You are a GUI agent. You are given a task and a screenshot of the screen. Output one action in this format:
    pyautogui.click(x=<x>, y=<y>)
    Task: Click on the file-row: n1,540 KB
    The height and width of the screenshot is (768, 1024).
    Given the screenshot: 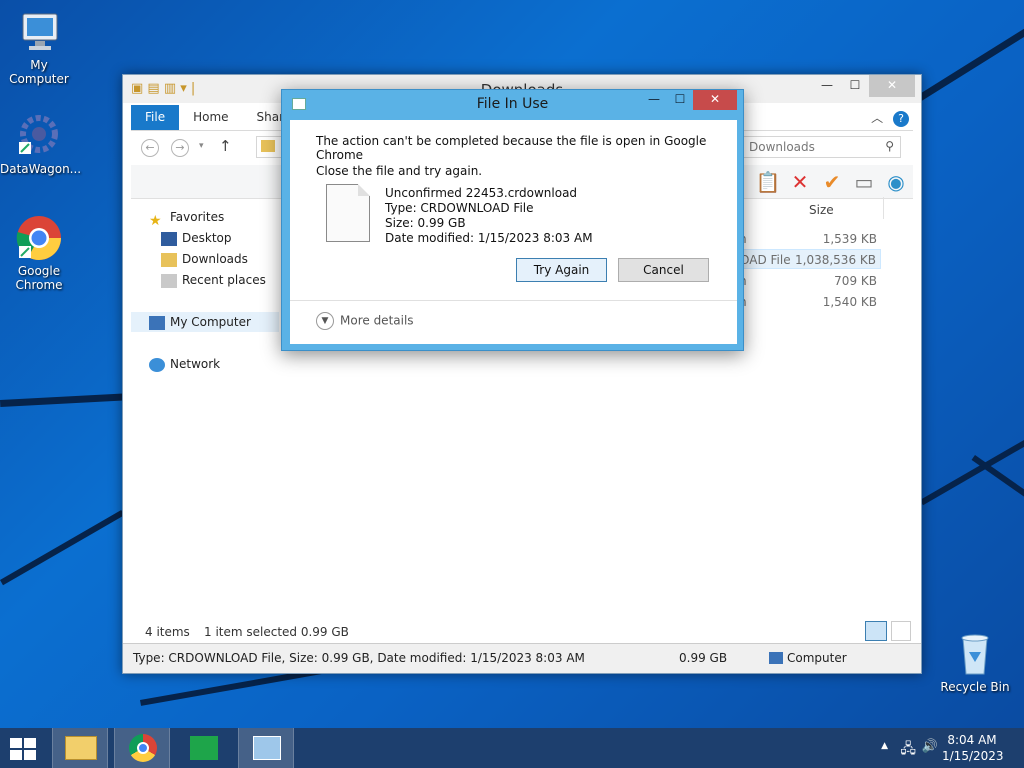 What is the action you would take?
    pyautogui.click(x=807, y=302)
    